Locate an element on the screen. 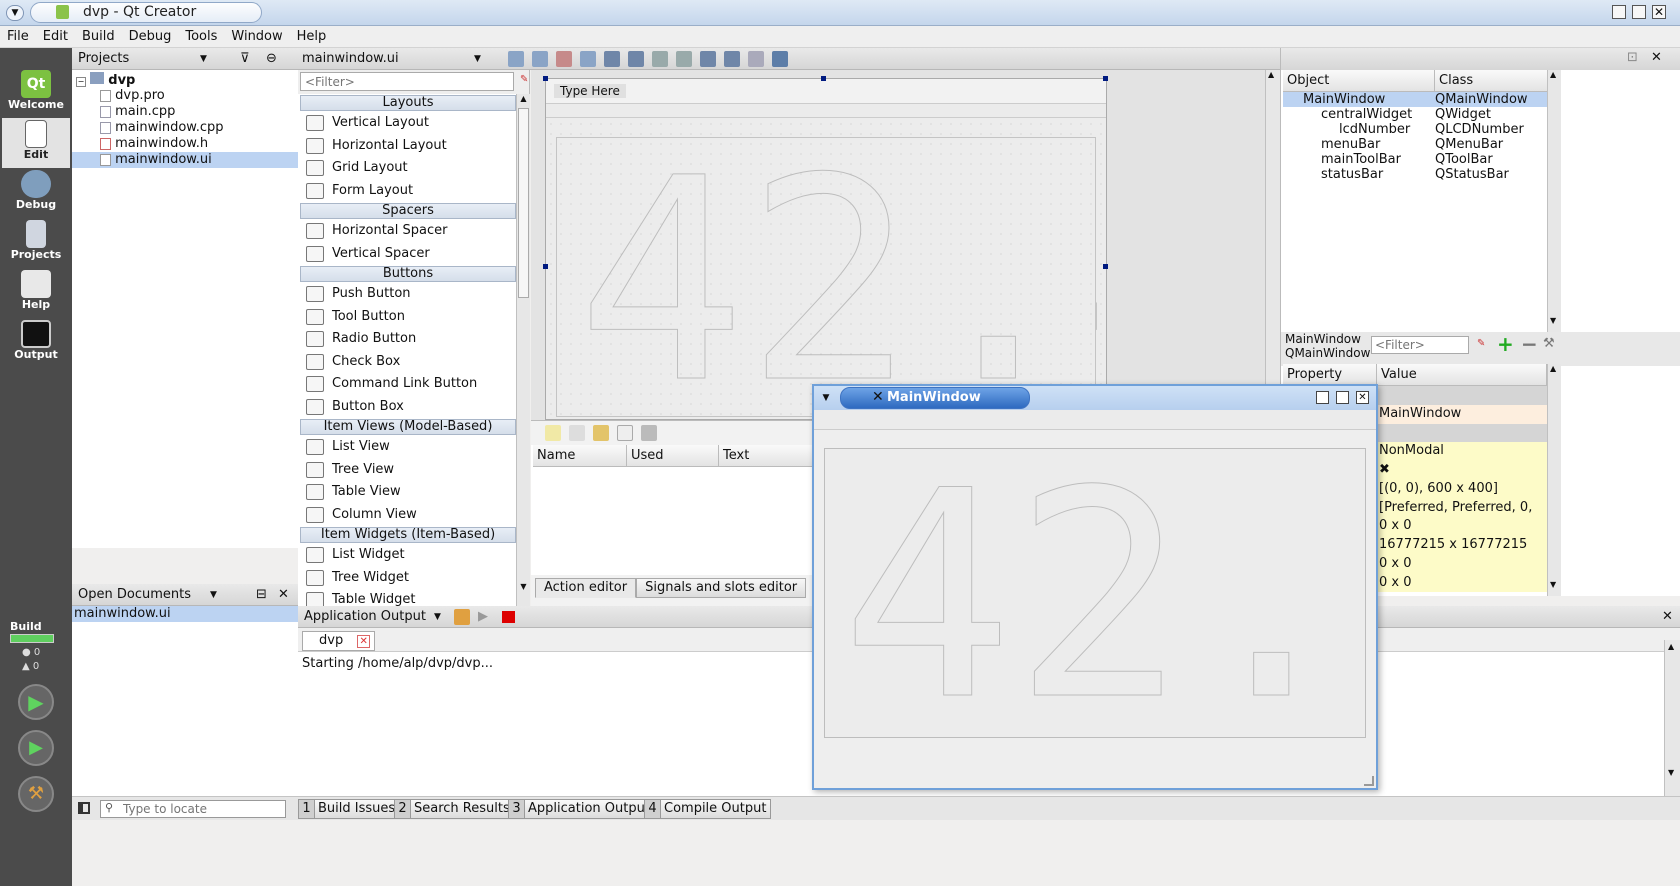 This screenshot has height=886, width=1680. widget-group-header: Item Views (Model-Based) is located at coordinates (408, 427).